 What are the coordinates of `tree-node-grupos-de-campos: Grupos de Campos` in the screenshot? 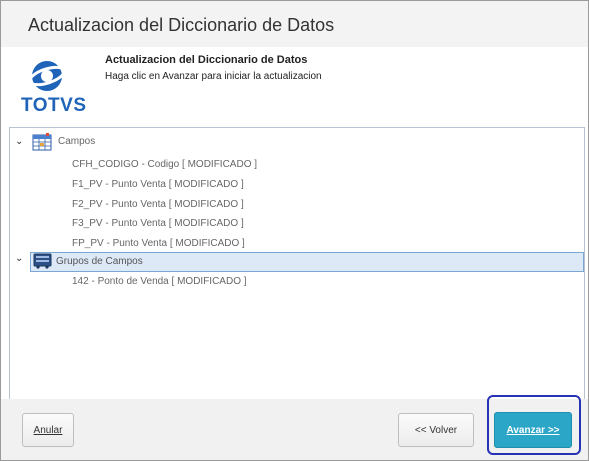 It's located at (307, 262).